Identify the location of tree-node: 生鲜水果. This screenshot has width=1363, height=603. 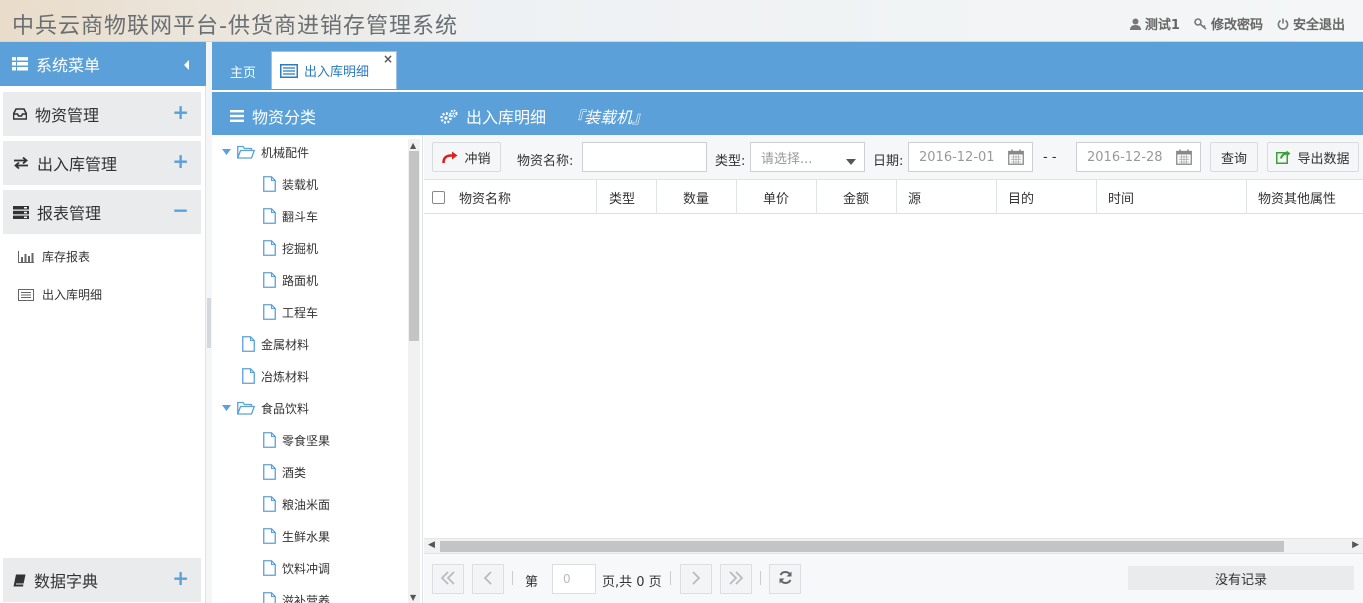
(296, 536).